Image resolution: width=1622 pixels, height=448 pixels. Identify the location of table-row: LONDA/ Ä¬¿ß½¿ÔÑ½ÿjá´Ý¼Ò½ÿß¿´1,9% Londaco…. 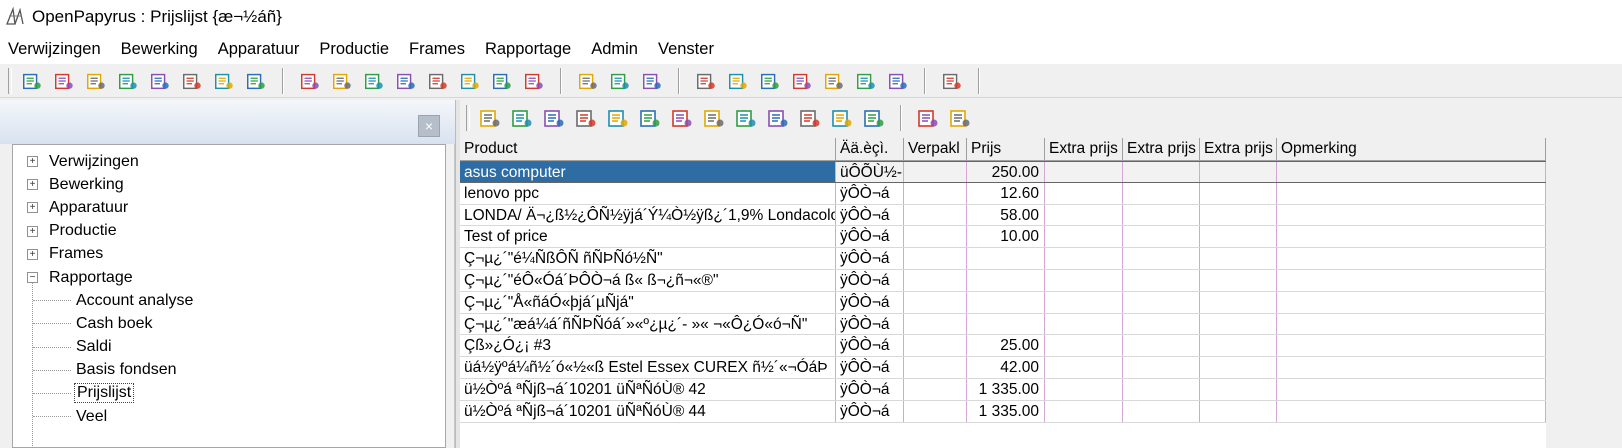
(1003, 215).